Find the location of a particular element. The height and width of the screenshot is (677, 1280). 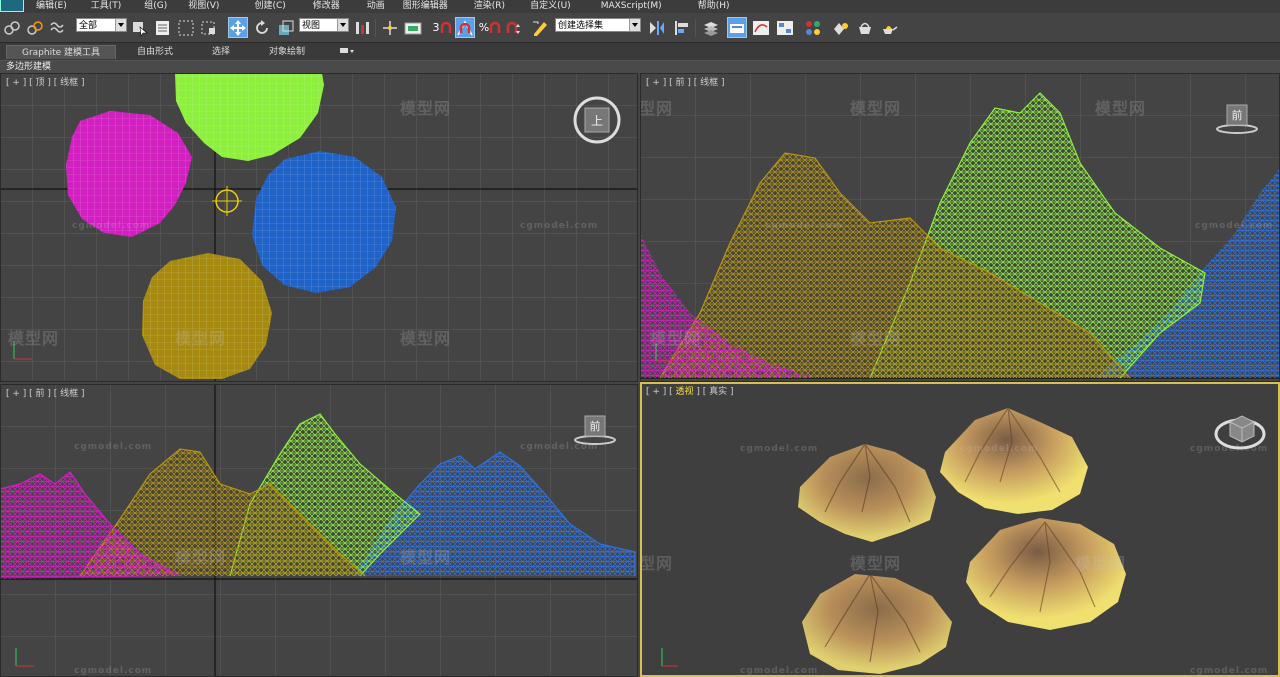

schematic-view-icon is located at coordinates (785, 27).